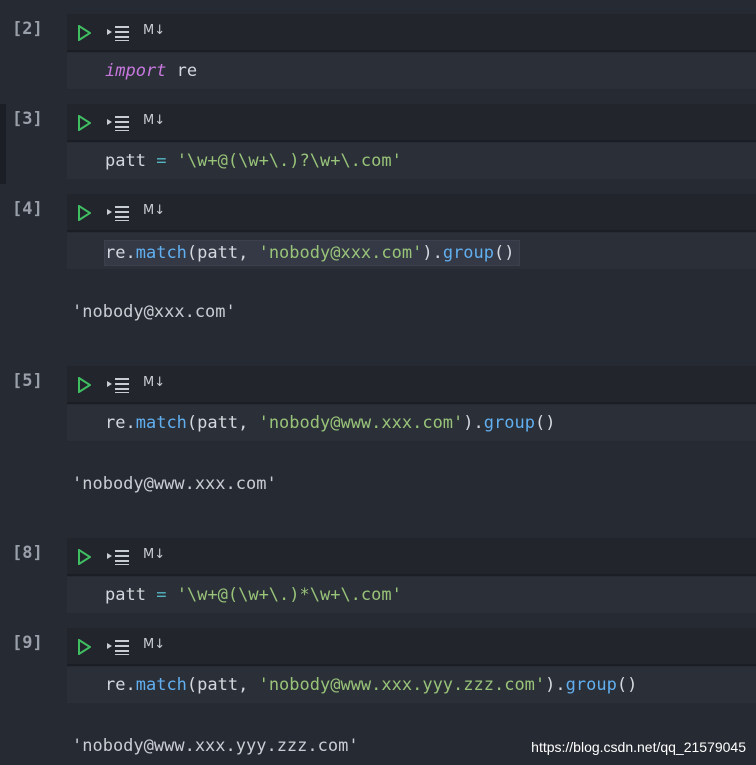 The height and width of the screenshot is (765, 756). What do you see at coordinates (638, 747) in the screenshot?
I see `watermark-url: https://blog.csdn.net/qq_21579045` at bounding box center [638, 747].